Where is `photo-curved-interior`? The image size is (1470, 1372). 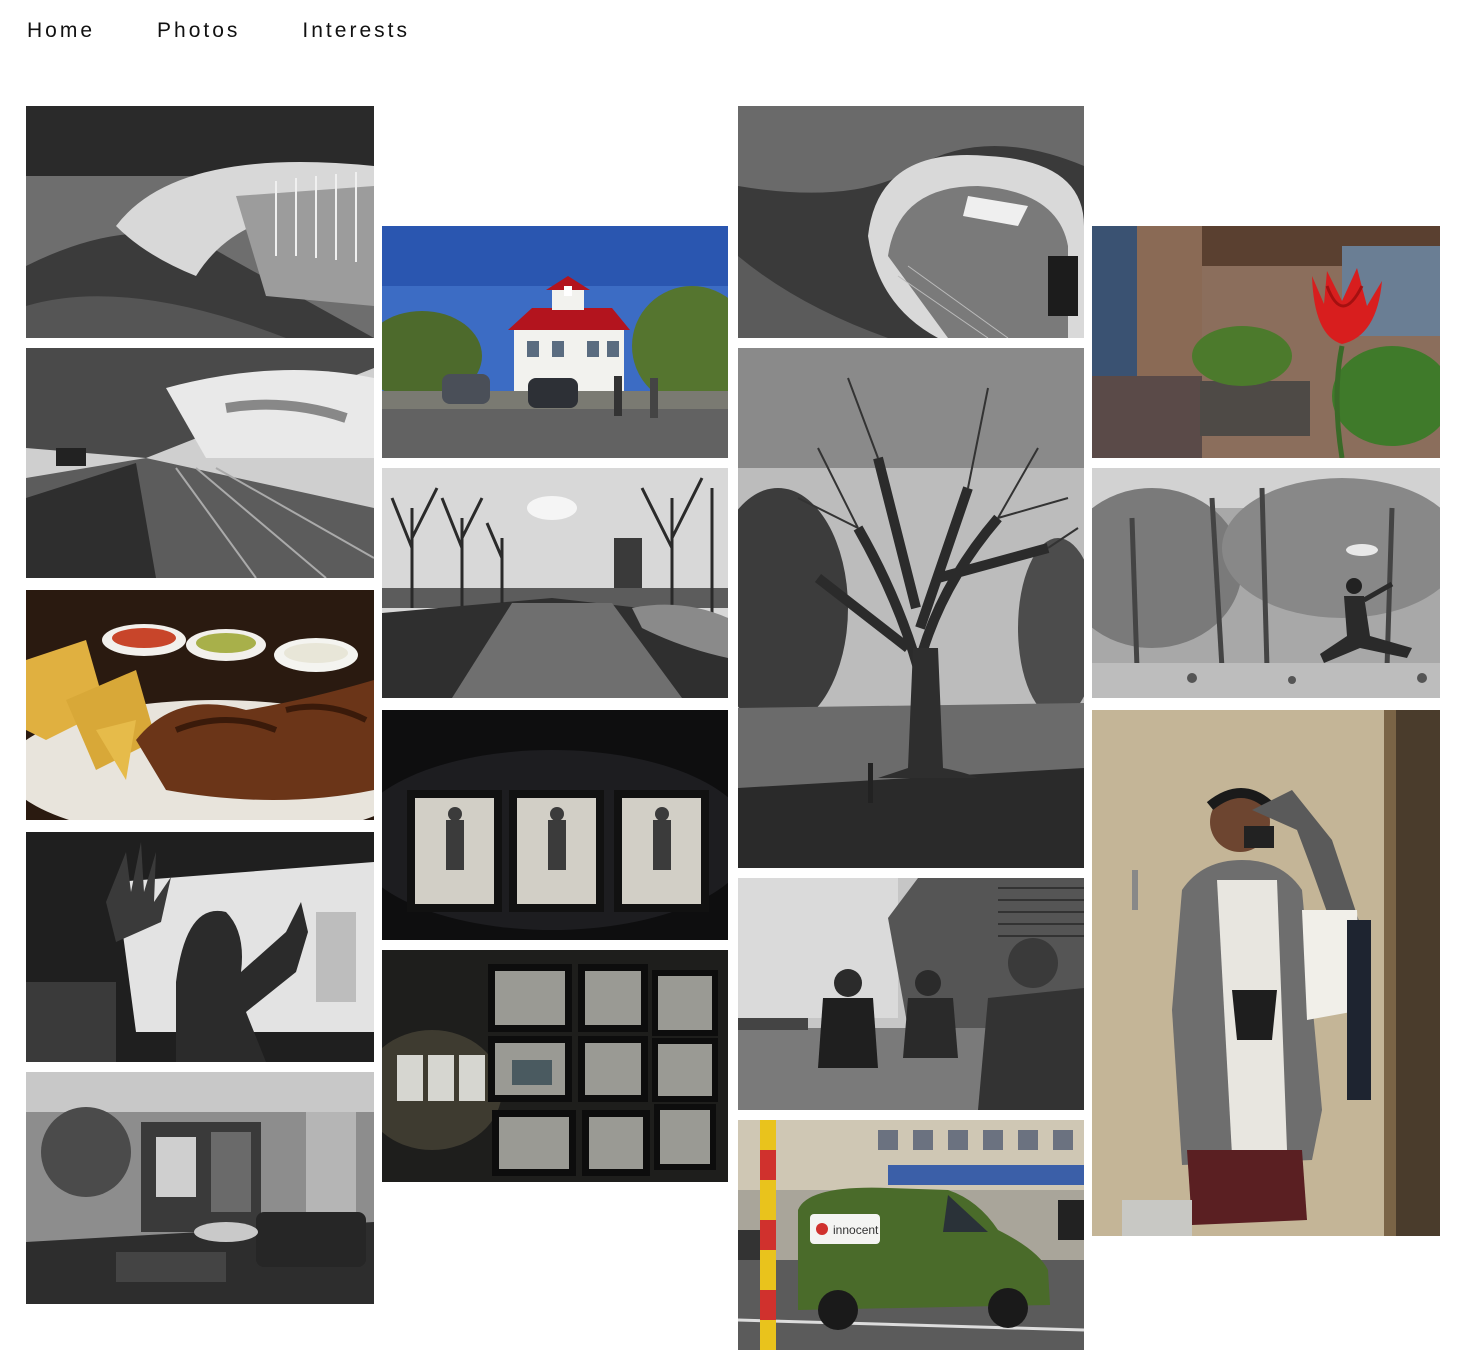
photo-curved-interior is located at coordinates (911, 222).